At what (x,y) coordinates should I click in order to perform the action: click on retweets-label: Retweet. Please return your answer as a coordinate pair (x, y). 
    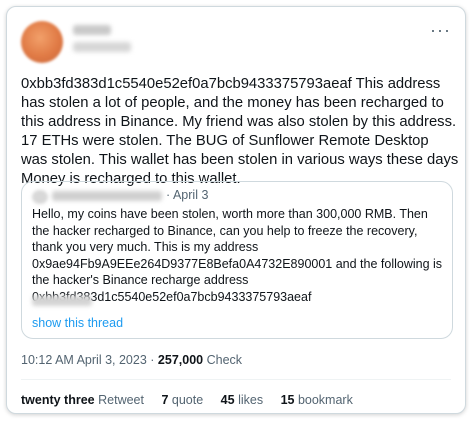
    Looking at the image, I should click on (121, 400).